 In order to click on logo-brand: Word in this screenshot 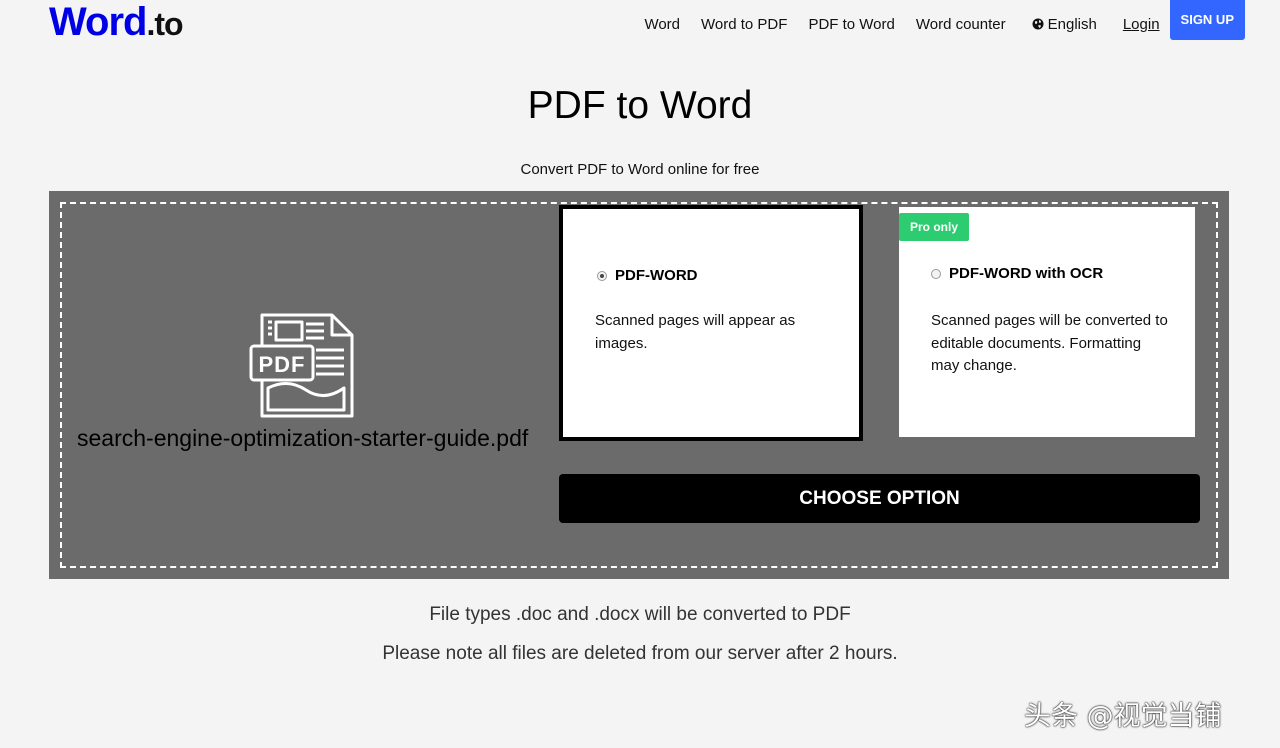, I will do `click(98, 22)`.